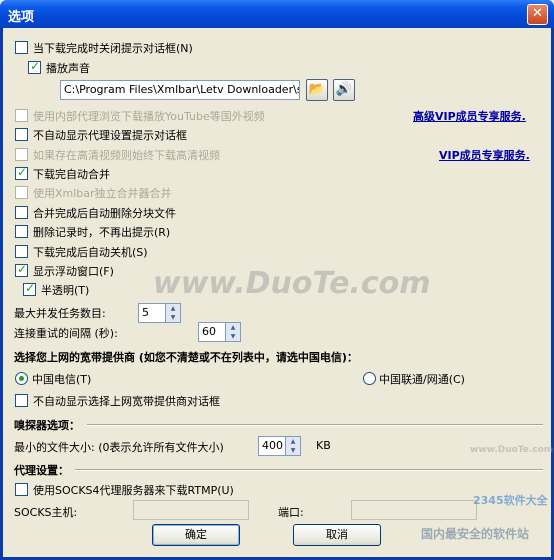  I want to click on auto-shutdown-label: 下载完成后自动关机(S), so click(90, 252).